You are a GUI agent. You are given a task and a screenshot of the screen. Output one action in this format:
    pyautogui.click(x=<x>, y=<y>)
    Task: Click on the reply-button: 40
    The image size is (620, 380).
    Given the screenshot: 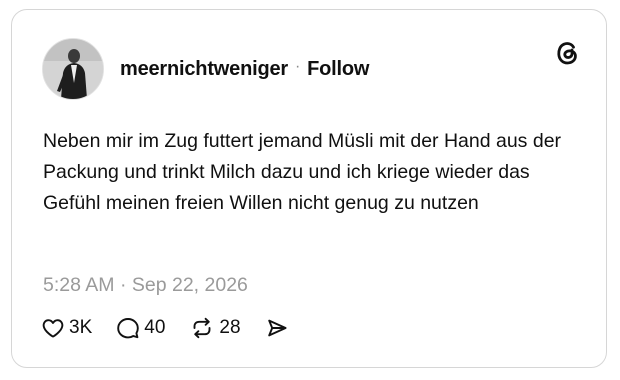 What is the action you would take?
    pyautogui.click(x=140, y=328)
    